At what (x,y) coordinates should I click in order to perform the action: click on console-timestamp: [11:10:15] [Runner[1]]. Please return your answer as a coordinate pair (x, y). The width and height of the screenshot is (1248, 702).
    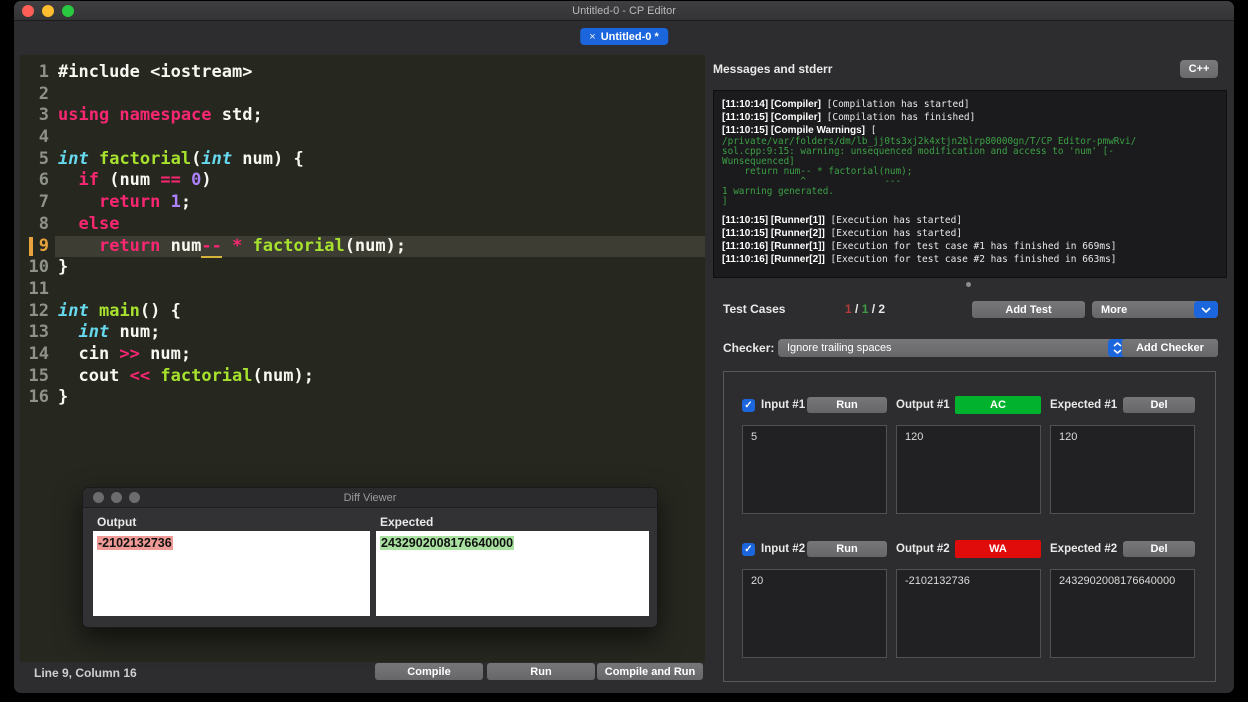
    Looking at the image, I should click on (773, 220).